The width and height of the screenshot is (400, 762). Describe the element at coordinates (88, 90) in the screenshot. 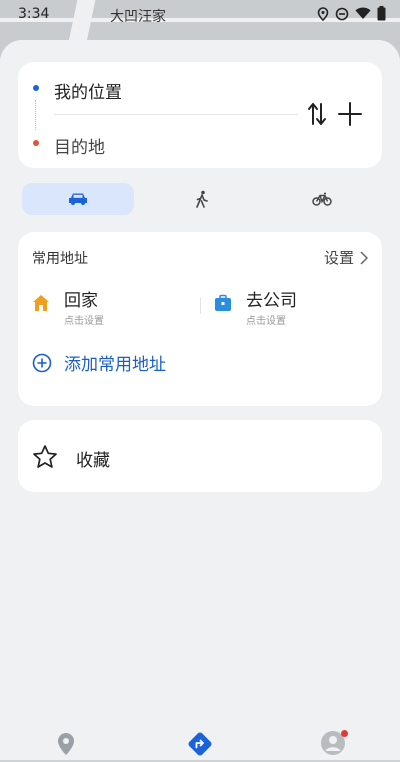

I see `origin-field: 我的位置` at that location.